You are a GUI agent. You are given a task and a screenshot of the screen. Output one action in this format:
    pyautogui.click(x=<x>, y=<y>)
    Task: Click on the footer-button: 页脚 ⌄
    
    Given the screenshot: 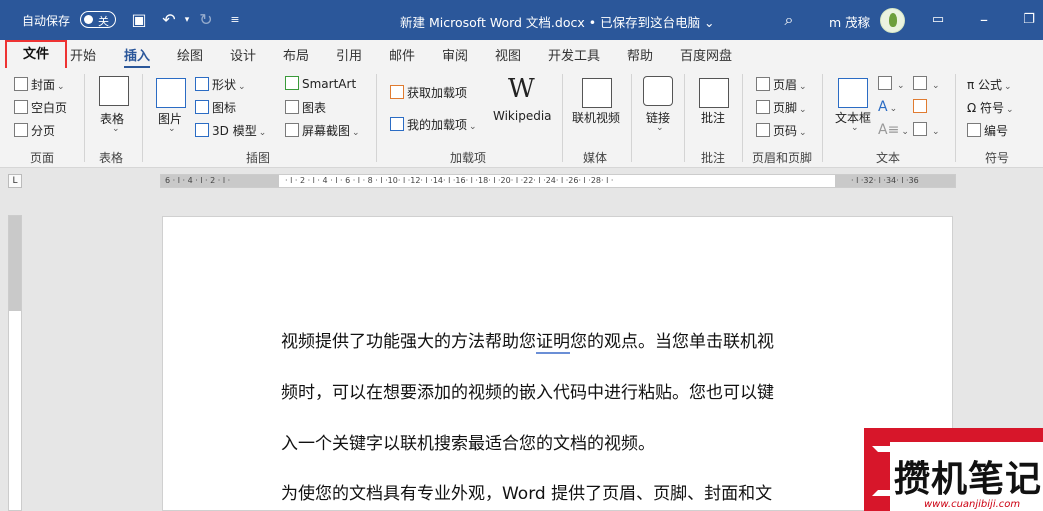 What is the action you would take?
    pyautogui.click(x=781, y=107)
    